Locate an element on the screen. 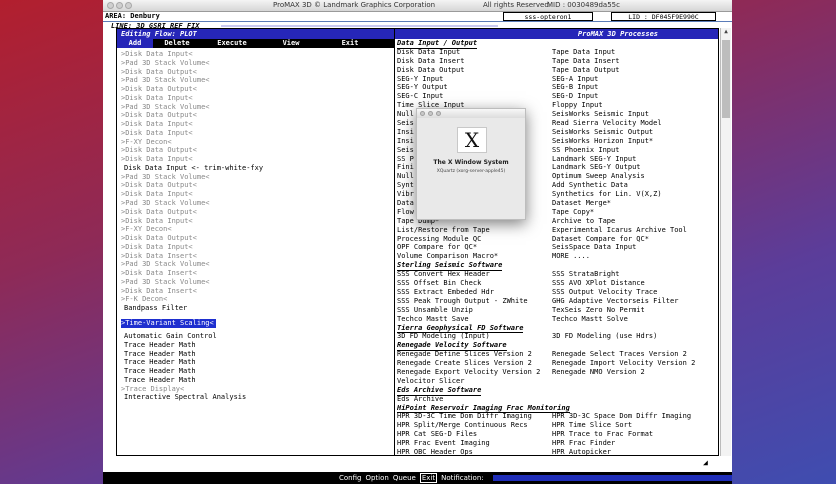 The height and width of the screenshot is (484, 836). process-item: OPF Compare for QC* is located at coordinates (474, 247).